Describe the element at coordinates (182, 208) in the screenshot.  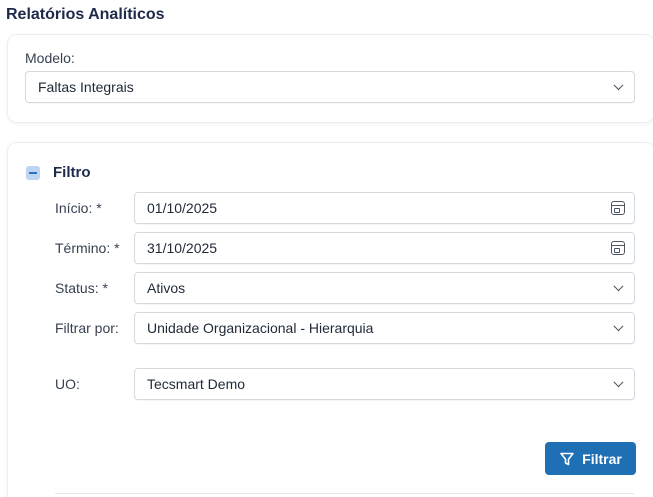
I see `start-date-value: 01/10/2025` at that location.